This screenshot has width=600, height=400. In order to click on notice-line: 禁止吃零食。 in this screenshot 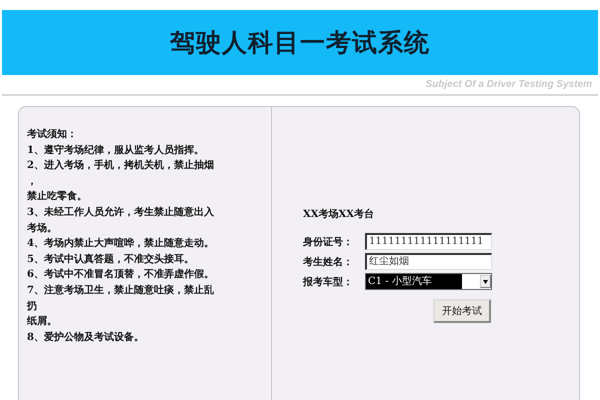, I will do `click(57, 197)`.